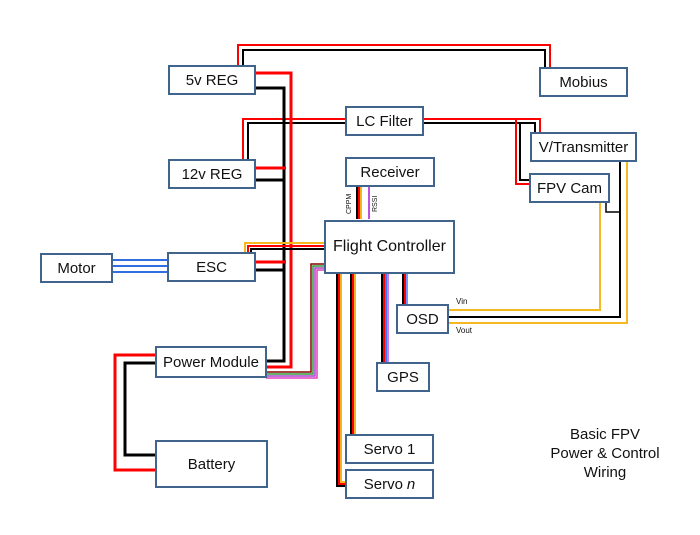 This screenshot has height=535, width=700. What do you see at coordinates (349, 203) in the screenshot?
I see `cppm-label: CPPM` at bounding box center [349, 203].